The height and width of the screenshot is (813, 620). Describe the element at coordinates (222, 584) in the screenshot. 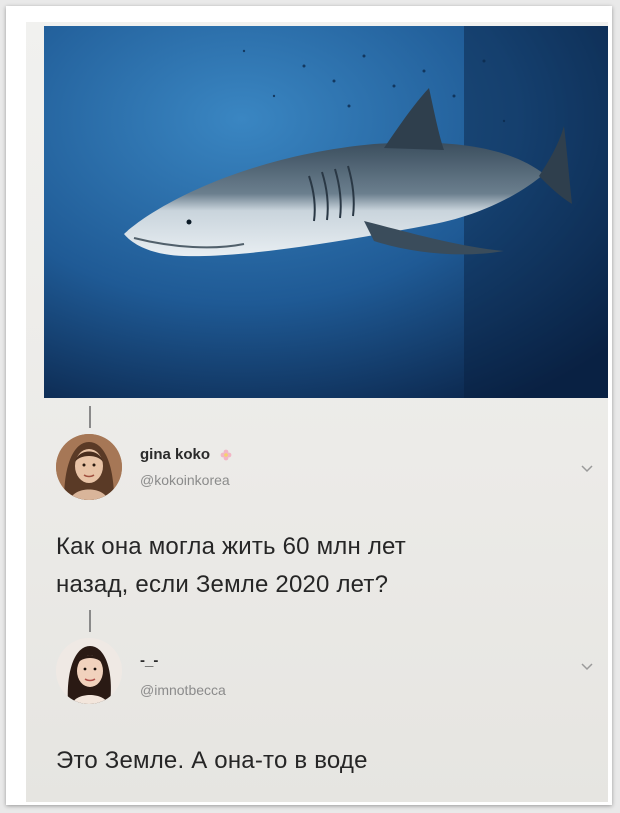

I see `tweet-text-line-2: назад, если Земле 2020 лет?` at that location.